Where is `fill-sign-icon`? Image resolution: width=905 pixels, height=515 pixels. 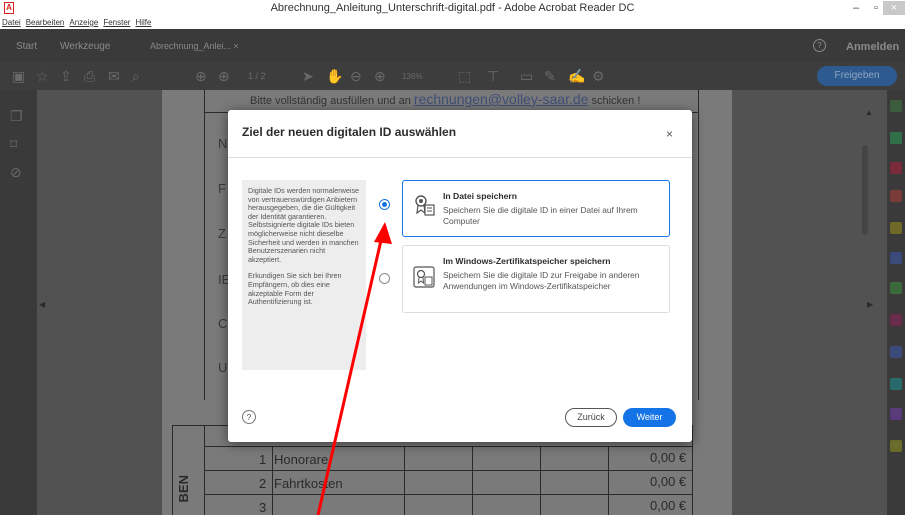 fill-sign-icon is located at coordinates (896, 384).